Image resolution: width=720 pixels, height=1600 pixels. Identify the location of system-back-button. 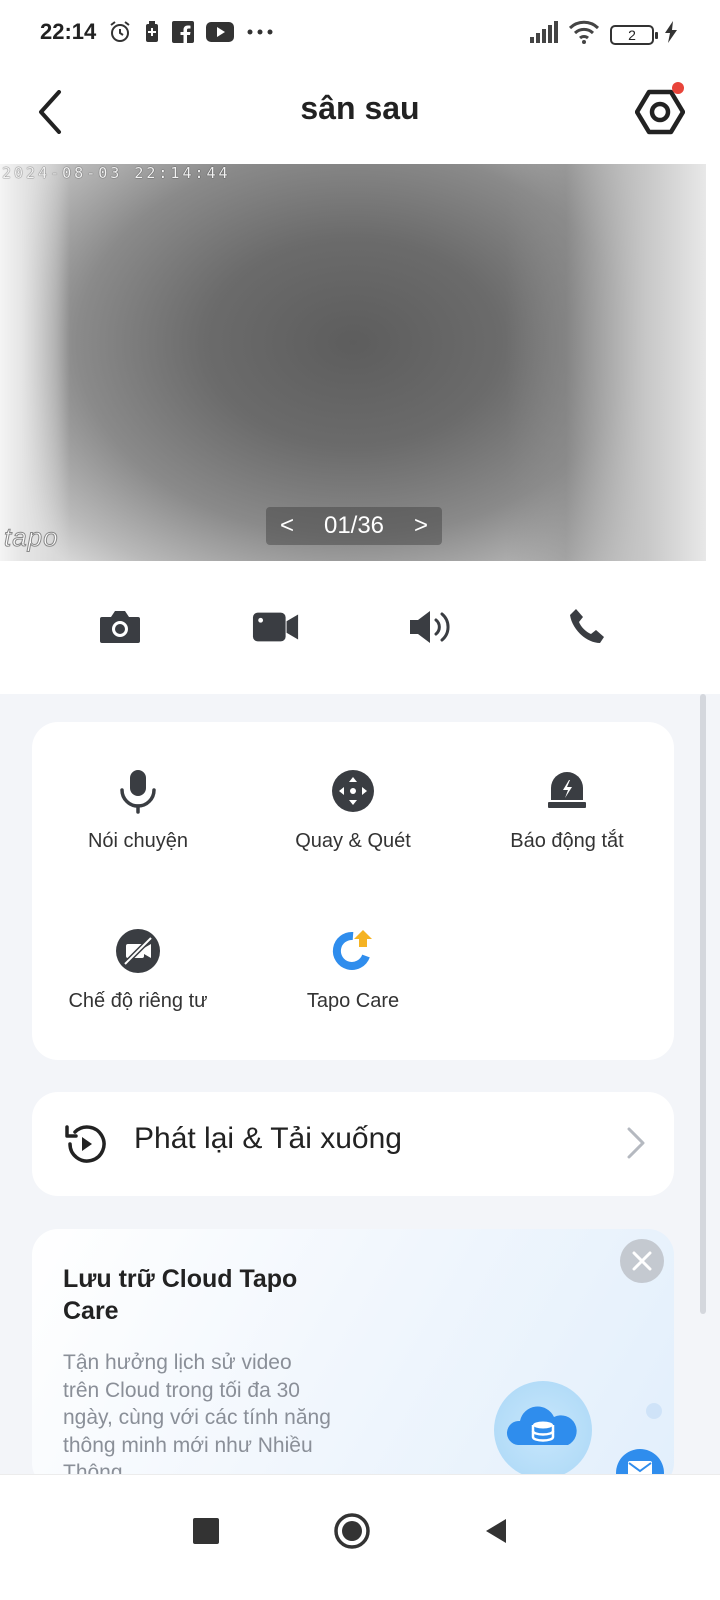
(496, 1531).